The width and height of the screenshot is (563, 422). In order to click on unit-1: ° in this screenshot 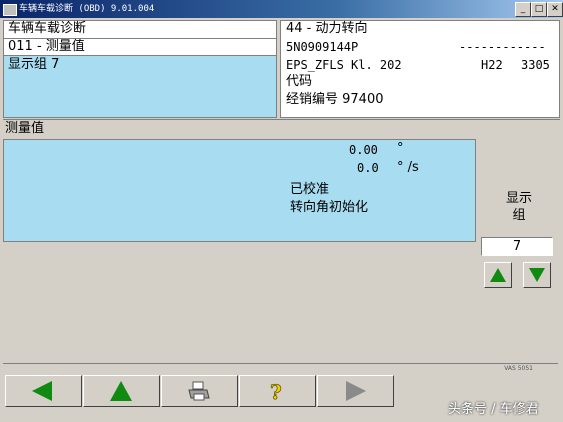, I will do `click(400, 148)`.